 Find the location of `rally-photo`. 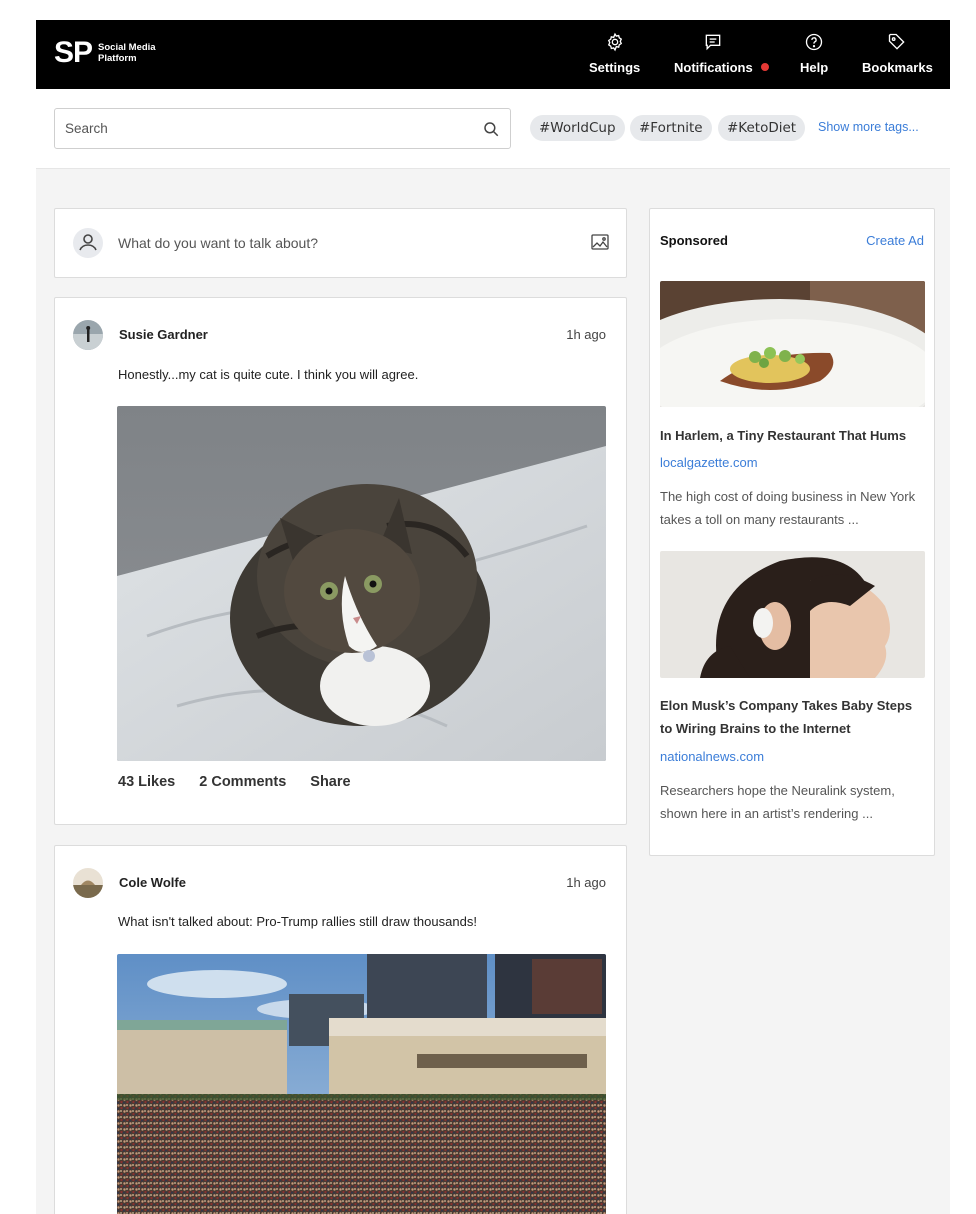

rally-photo is located at coordinates (361, 1084).